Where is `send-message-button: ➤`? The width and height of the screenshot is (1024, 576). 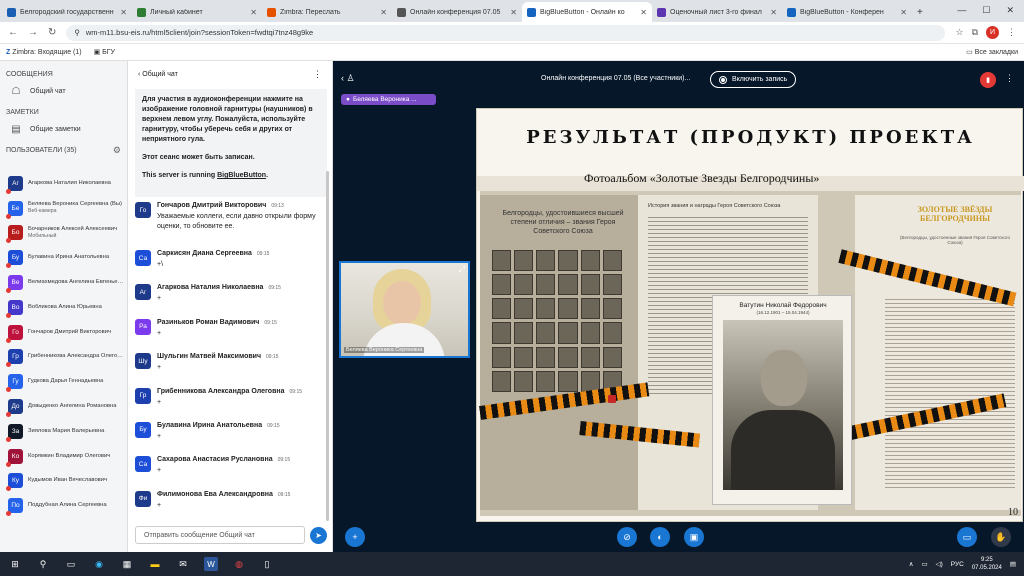
send-message-button: ➤ is located at coordinates (318, 535).